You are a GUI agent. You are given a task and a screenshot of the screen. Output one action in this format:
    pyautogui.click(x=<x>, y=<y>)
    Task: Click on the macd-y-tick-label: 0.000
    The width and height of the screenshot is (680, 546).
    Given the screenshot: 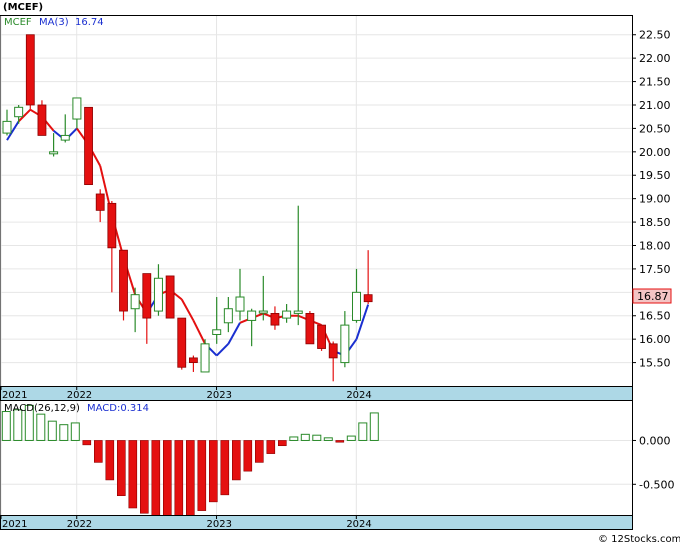 What is the action you would take?
    pyautogui.click(x=655, y=440)
    